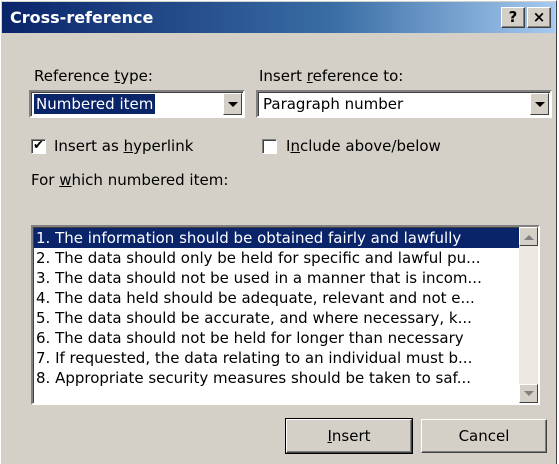 This screenshot has width=559, height=464. I want to click on accelerator-key: w, so click(65, 180).